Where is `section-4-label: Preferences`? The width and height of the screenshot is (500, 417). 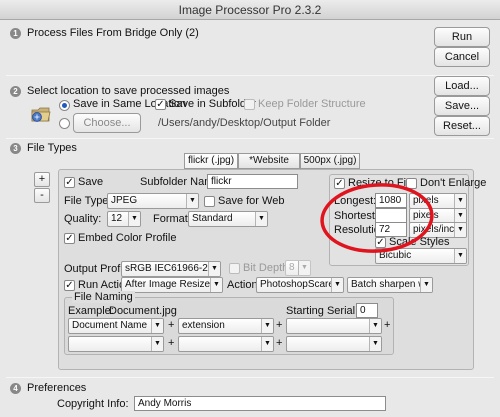 section-4-label: Preferences is located at coordinates (57, 388).